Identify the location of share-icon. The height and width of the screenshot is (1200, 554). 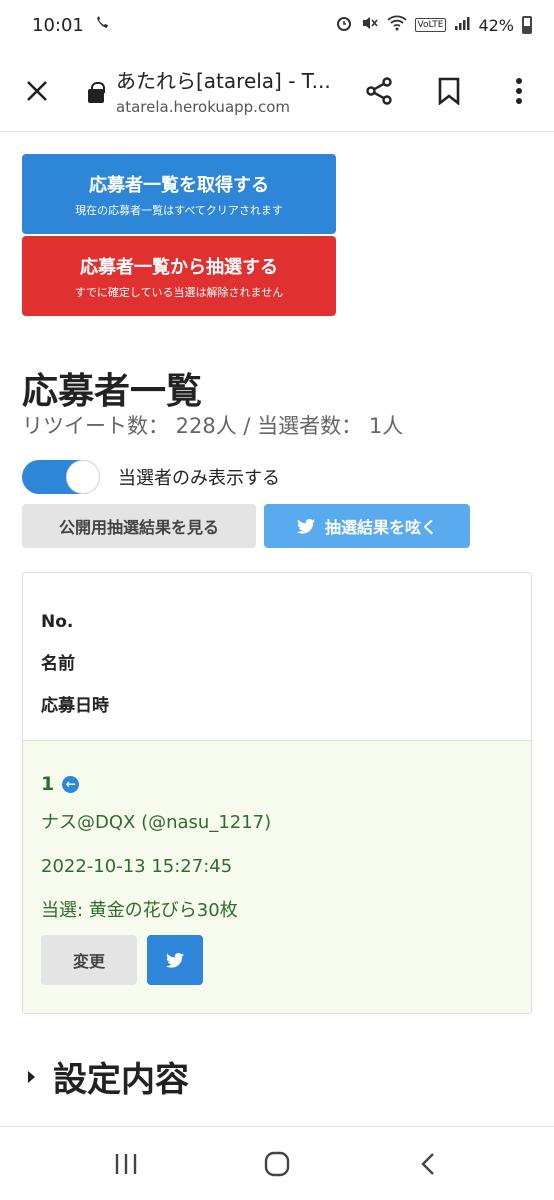
(379, 90).